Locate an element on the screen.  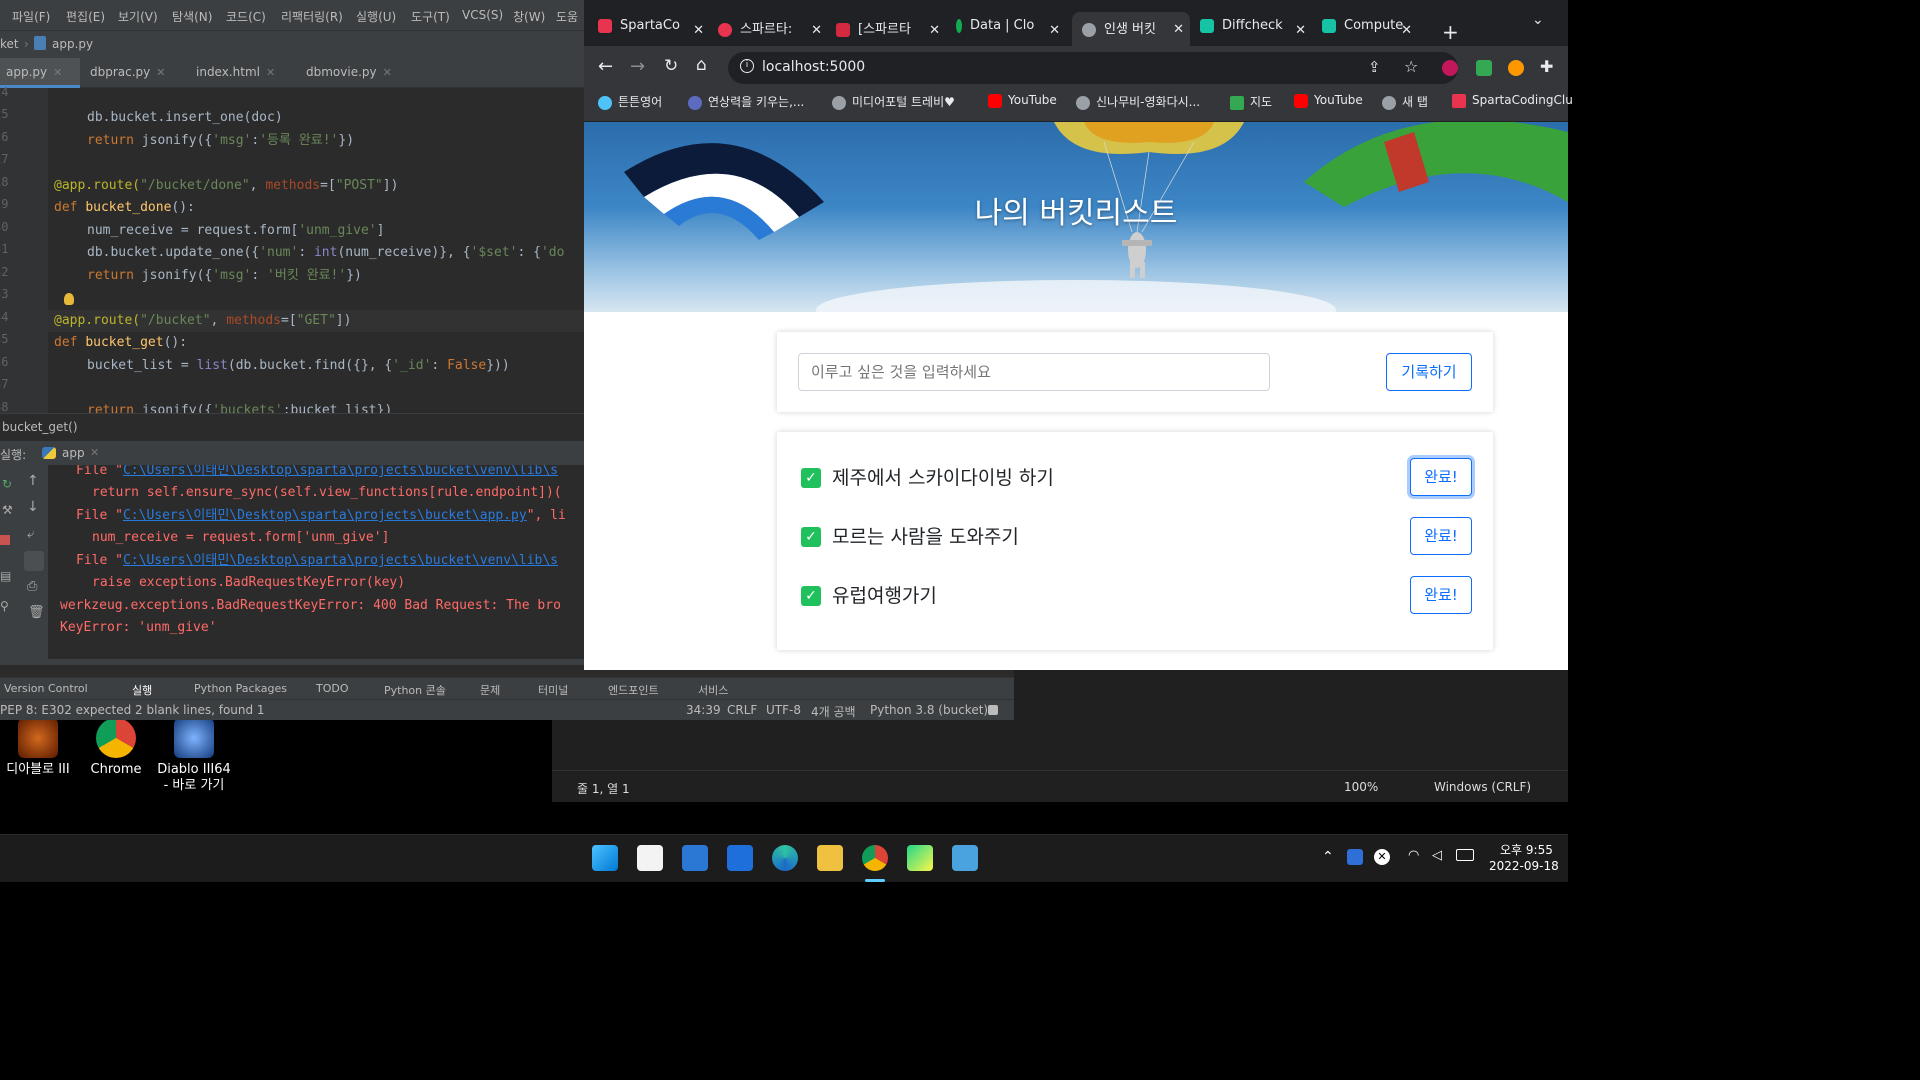
menu-tools: 도구(T) is located at coordinates (430, 16).